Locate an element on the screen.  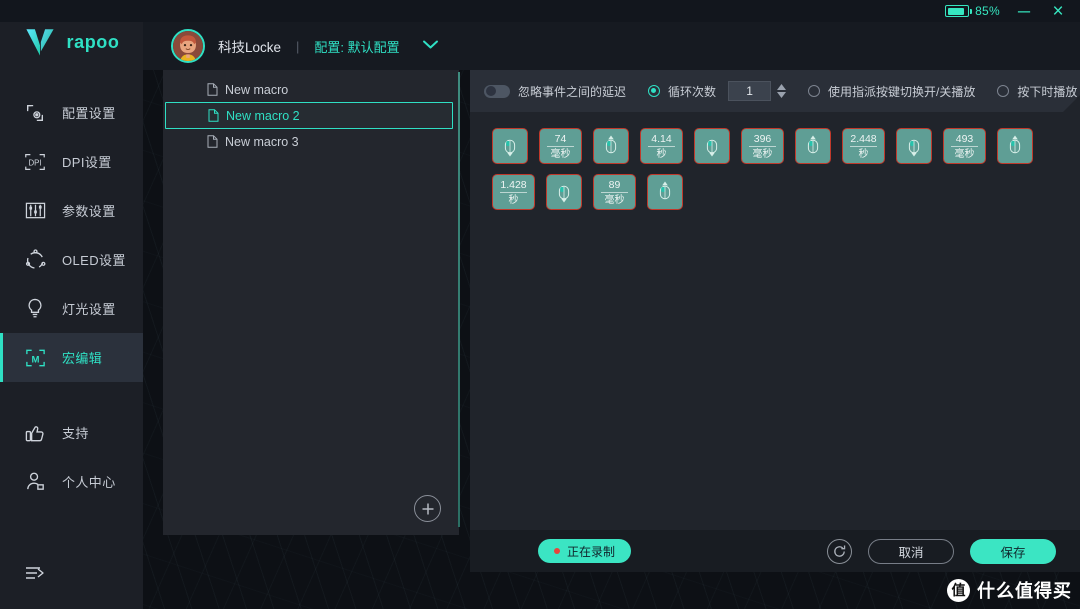
user-name: 科技Locke is located at coordinates (250, 47).